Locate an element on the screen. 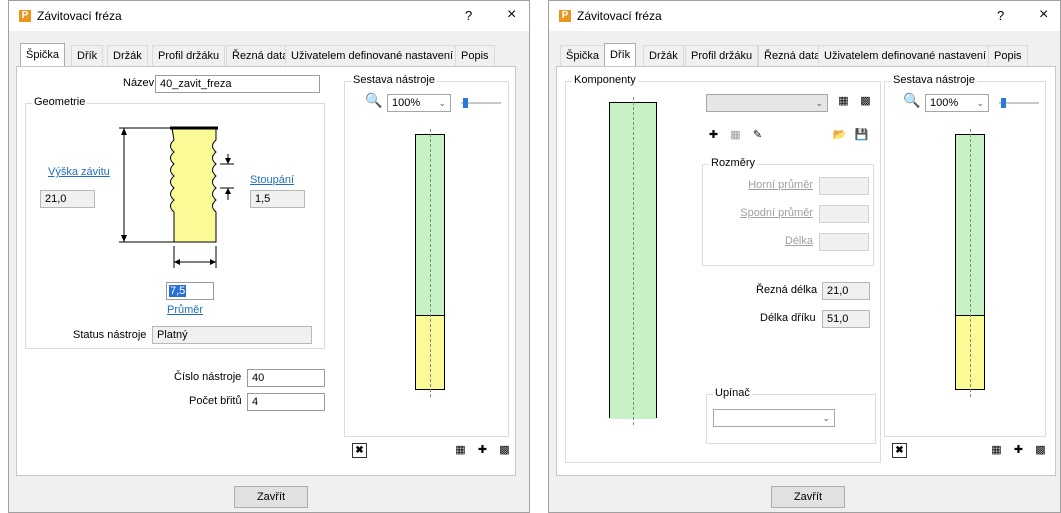 The image size is (1061, 513). cutting-length-field: 21,0 is located at coordinates (846, 291).